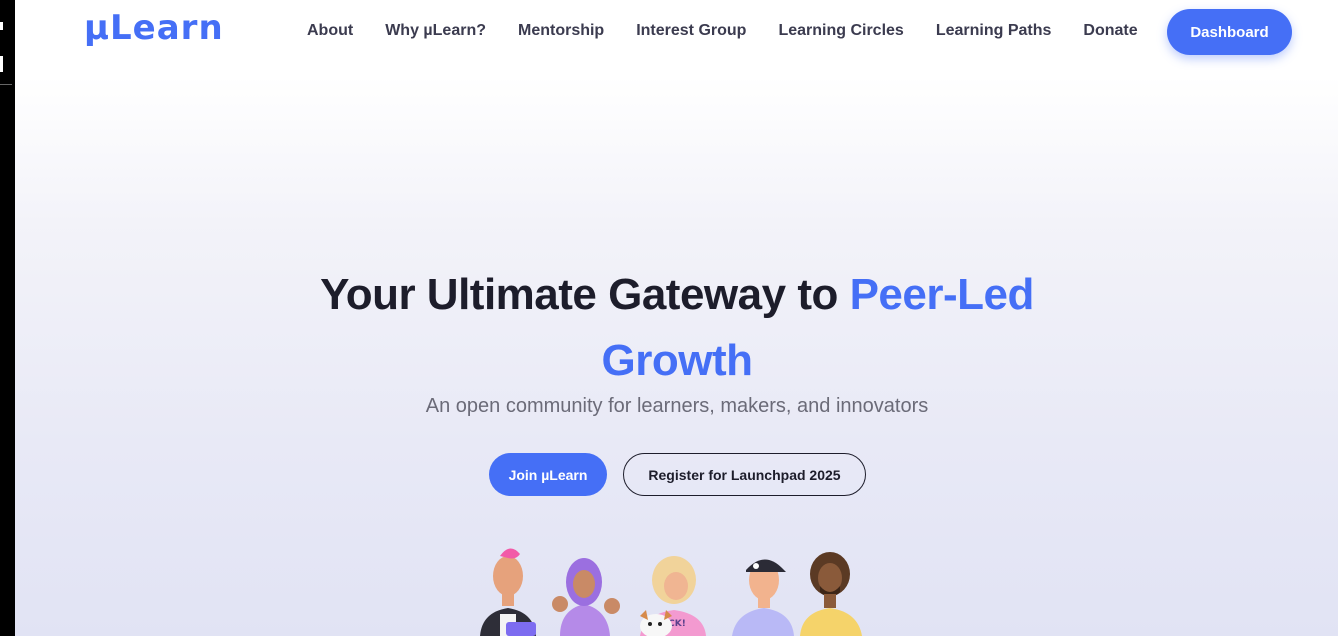 The image size is (1338, 636). What do you see at coordinates (585, 294) in the screenshot?
I see `hero-title-main: Your Ultimate Gateway to` at bounding box center [585, 294].